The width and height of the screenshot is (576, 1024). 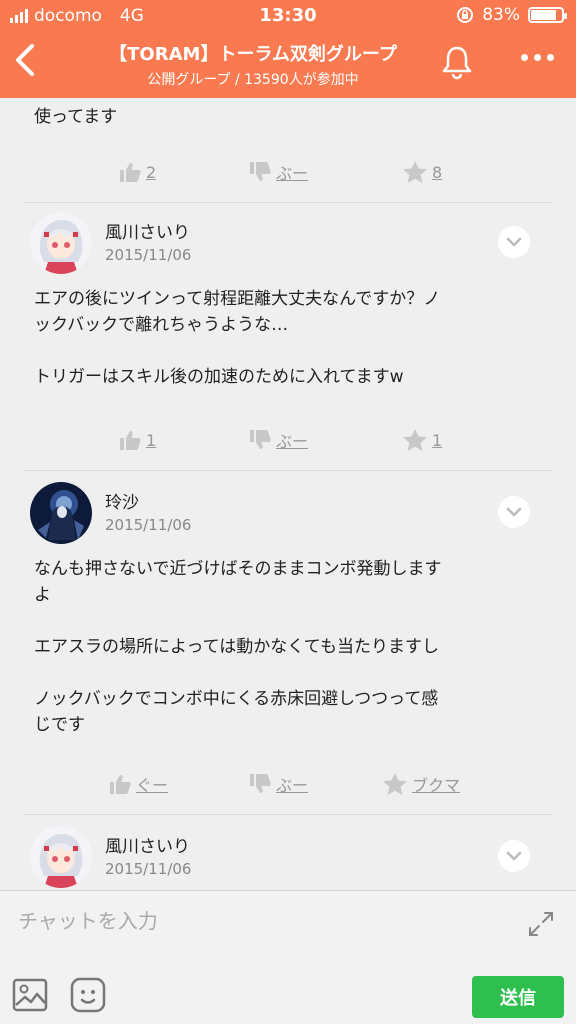 What do you see at coordinates (122, 500) in the screenshot?
I see `username: 玲沙` at bounding box center [122, 500].